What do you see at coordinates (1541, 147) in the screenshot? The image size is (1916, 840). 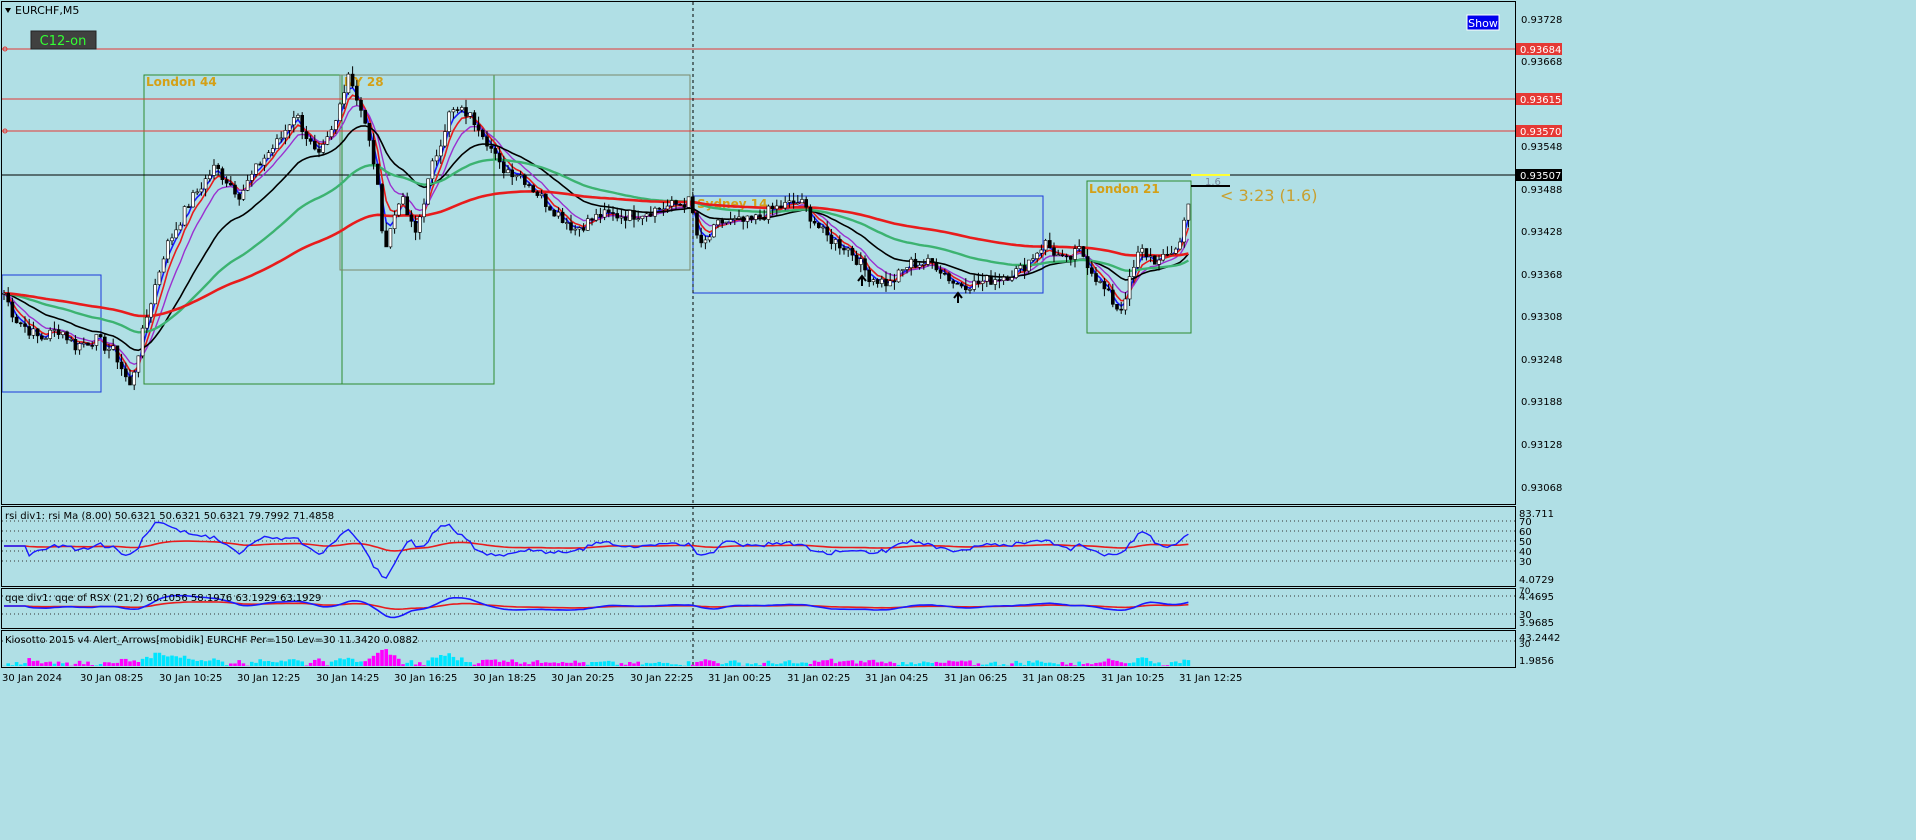 I see `price-tick: 0.93548` at bounding box center [1541, 147].